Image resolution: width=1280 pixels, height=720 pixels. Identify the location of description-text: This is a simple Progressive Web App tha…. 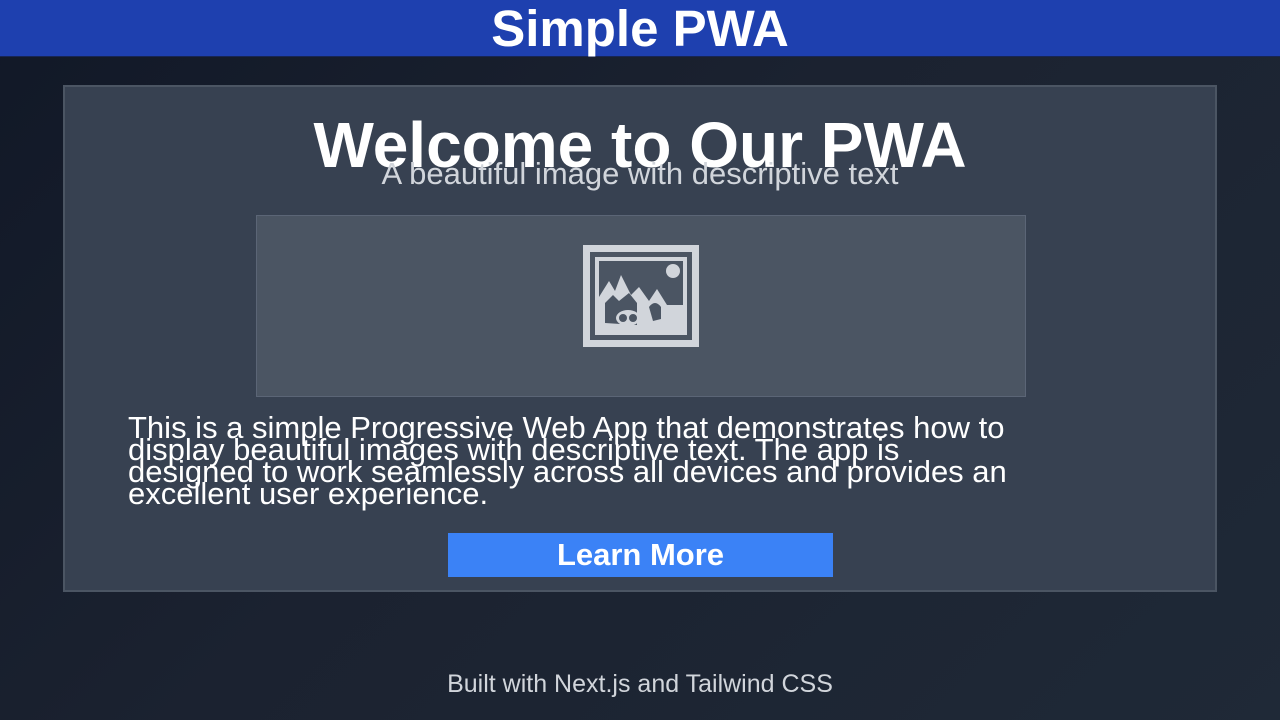
(567, 460).